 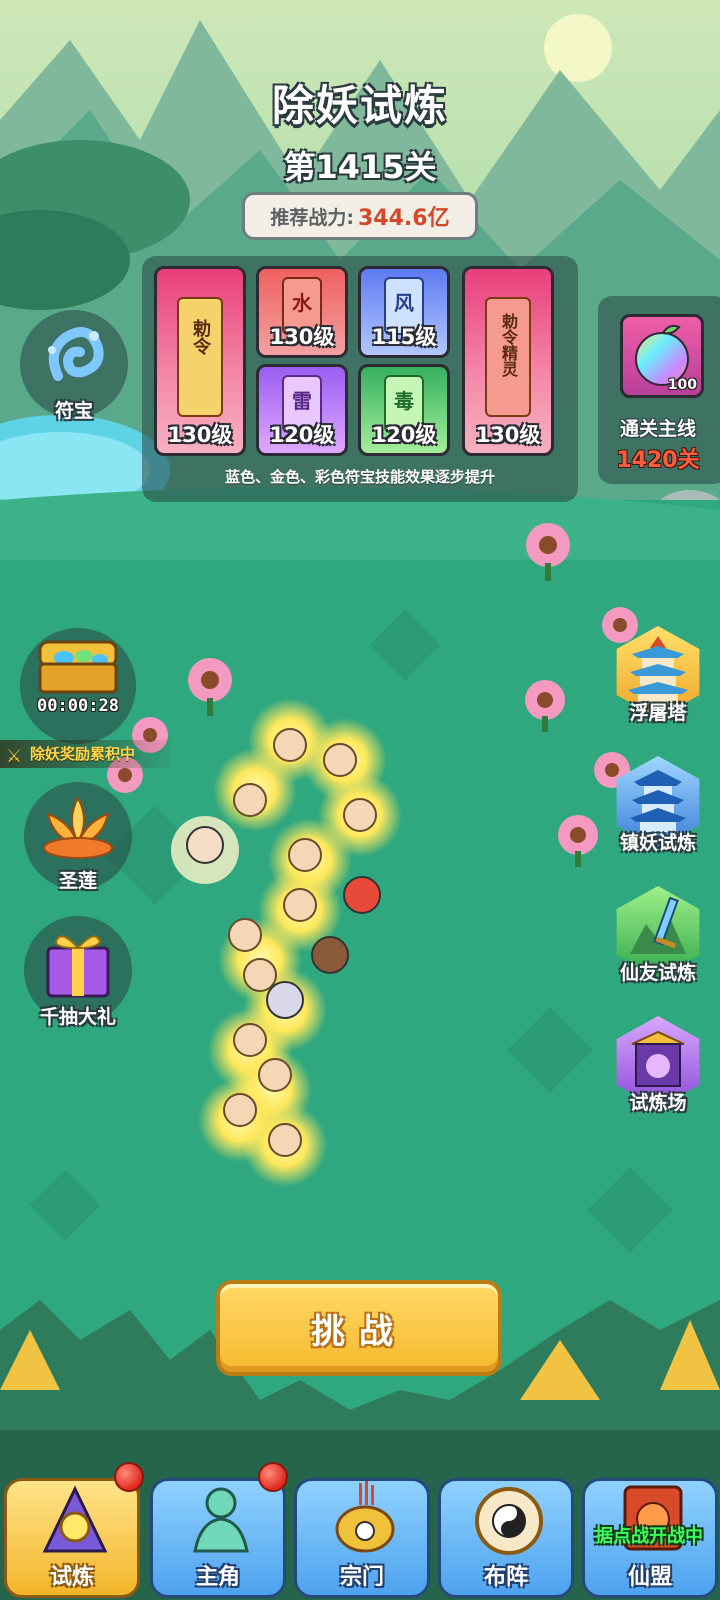 I want to click on talisman-upgrade-note: 蓝色、金色、彩色符宝技能效果逐步提升, so click(x=359, y=477).